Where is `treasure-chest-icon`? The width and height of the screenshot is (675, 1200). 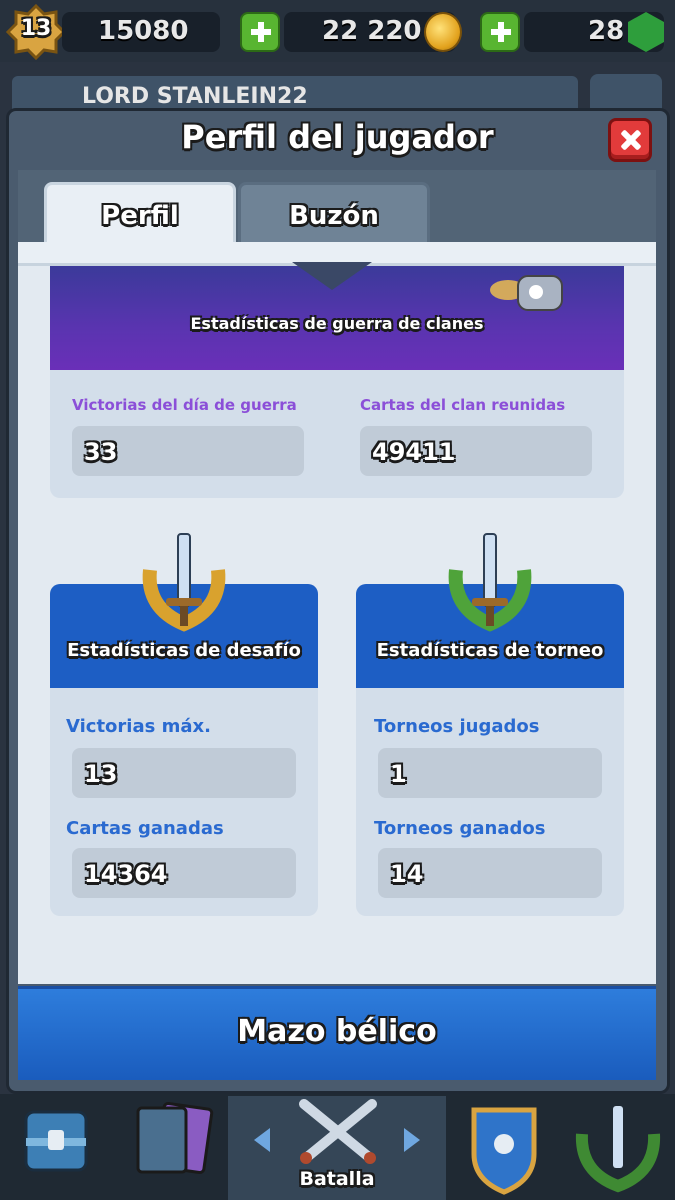 treasure-chest-icon is located at coordinates (56, 1141).